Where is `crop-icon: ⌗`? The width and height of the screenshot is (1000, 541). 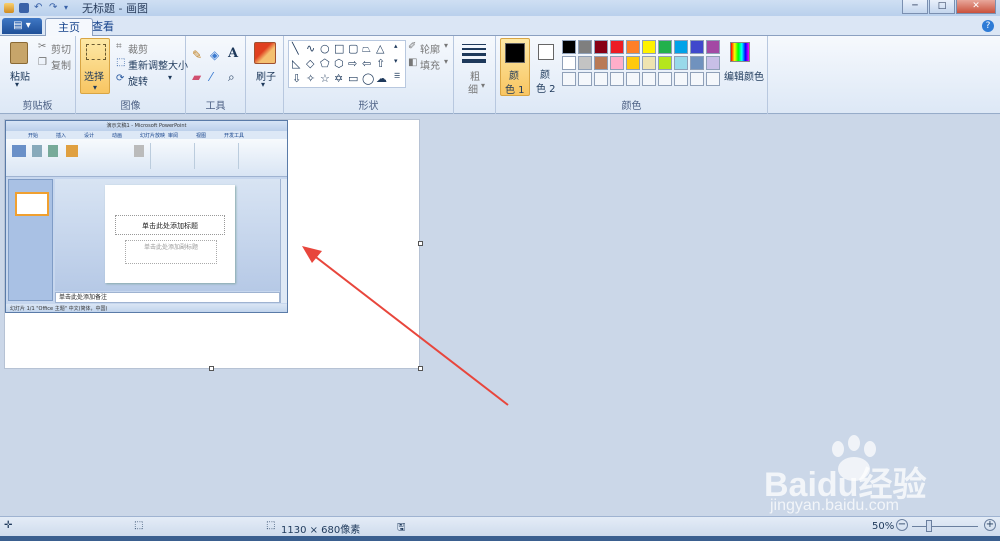 crop-icon: ⌗ is located at coordinates (119, 46).